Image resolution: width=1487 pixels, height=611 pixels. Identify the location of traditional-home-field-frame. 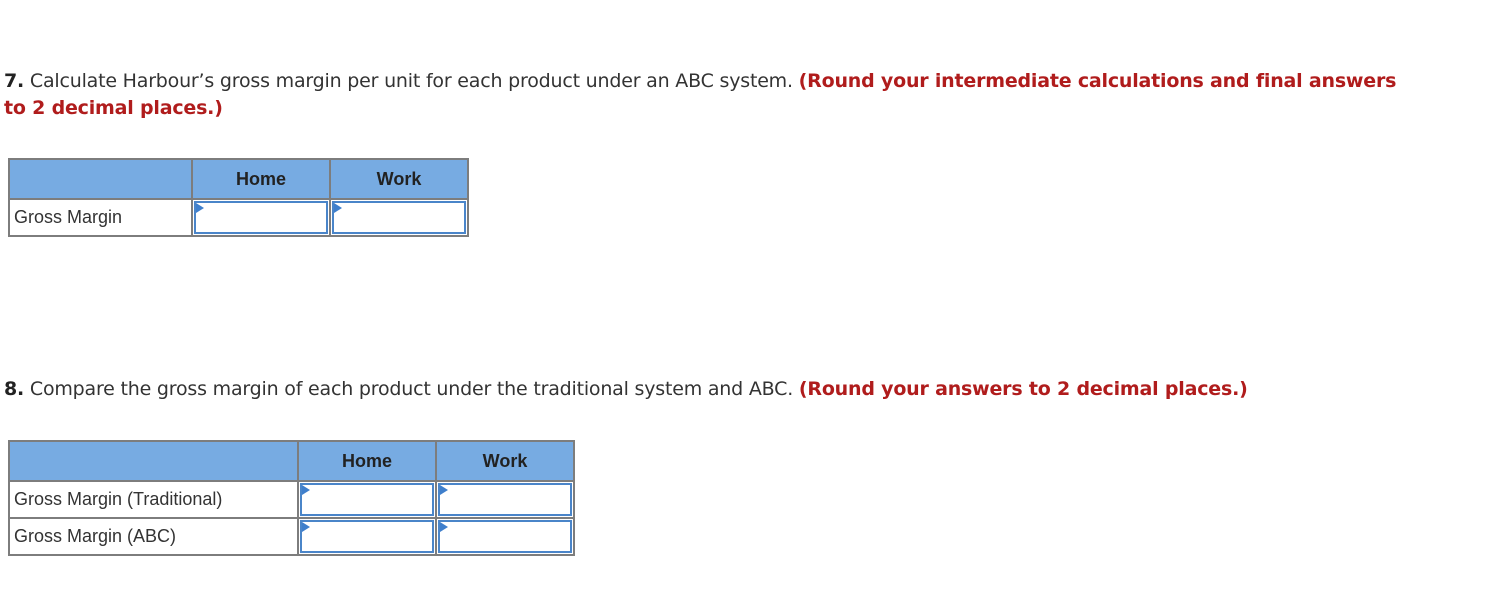
(367, 499).